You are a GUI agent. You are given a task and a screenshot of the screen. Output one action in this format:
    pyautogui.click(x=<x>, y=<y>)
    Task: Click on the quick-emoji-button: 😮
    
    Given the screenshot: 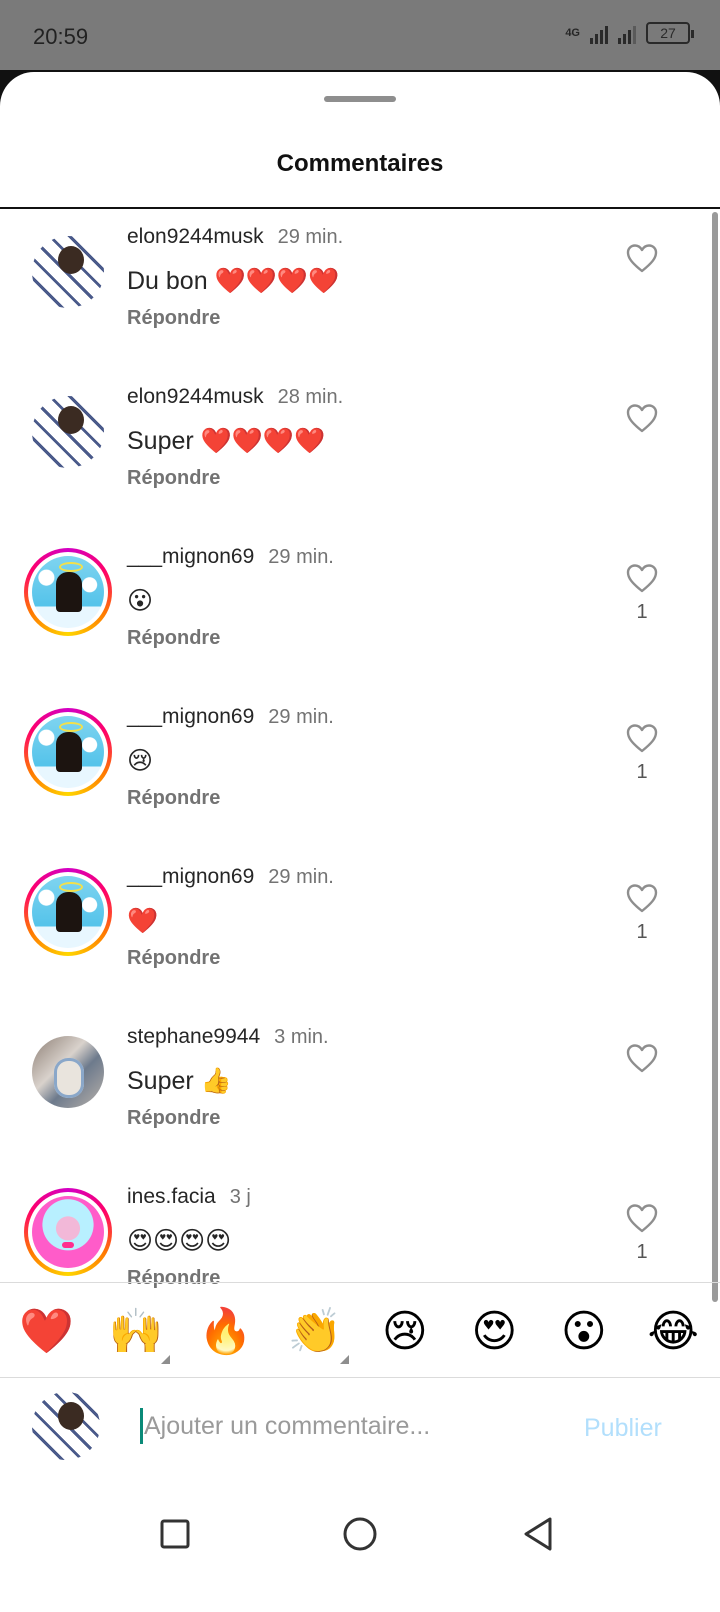 What is the action you would take?
    pyautogui.click(x=584, y=1332)
    